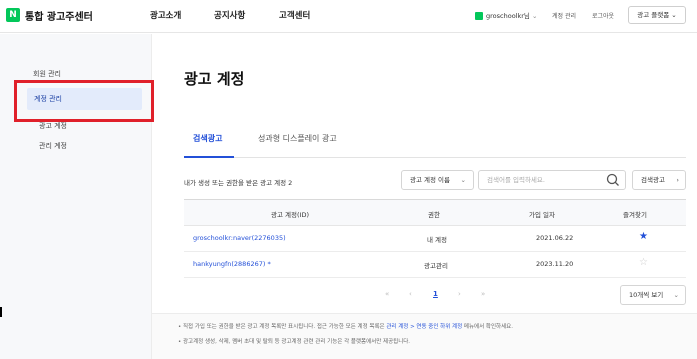 The width and height of the screenshot is (697, 359). I want to click on role-cell: 광고관리, so click(436, 266).